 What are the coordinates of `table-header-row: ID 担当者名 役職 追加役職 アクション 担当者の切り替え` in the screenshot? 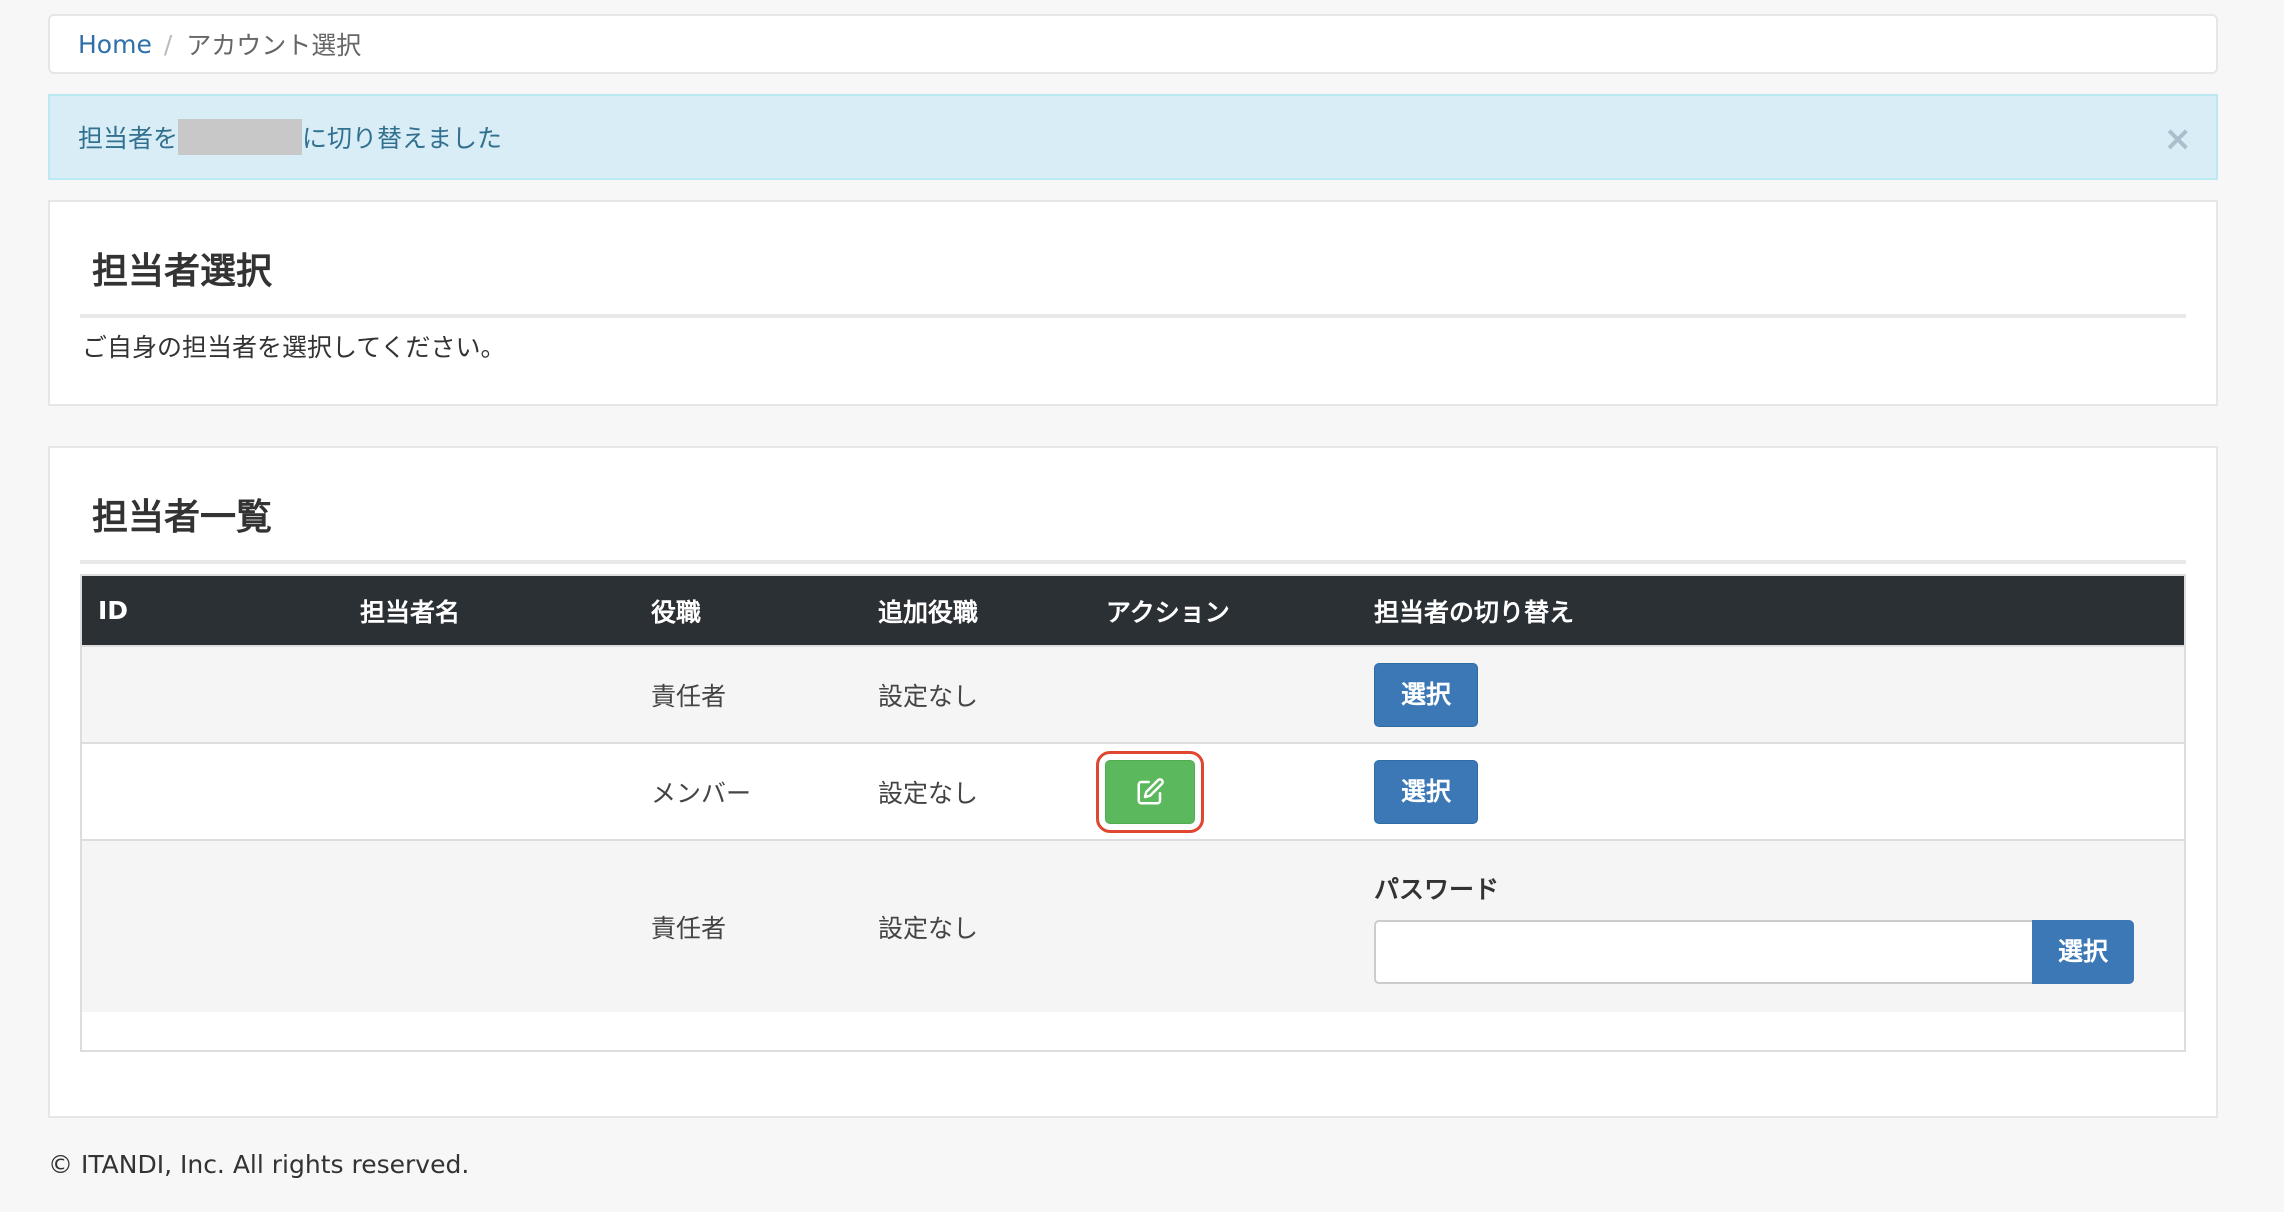 It's located at (1133, 611).